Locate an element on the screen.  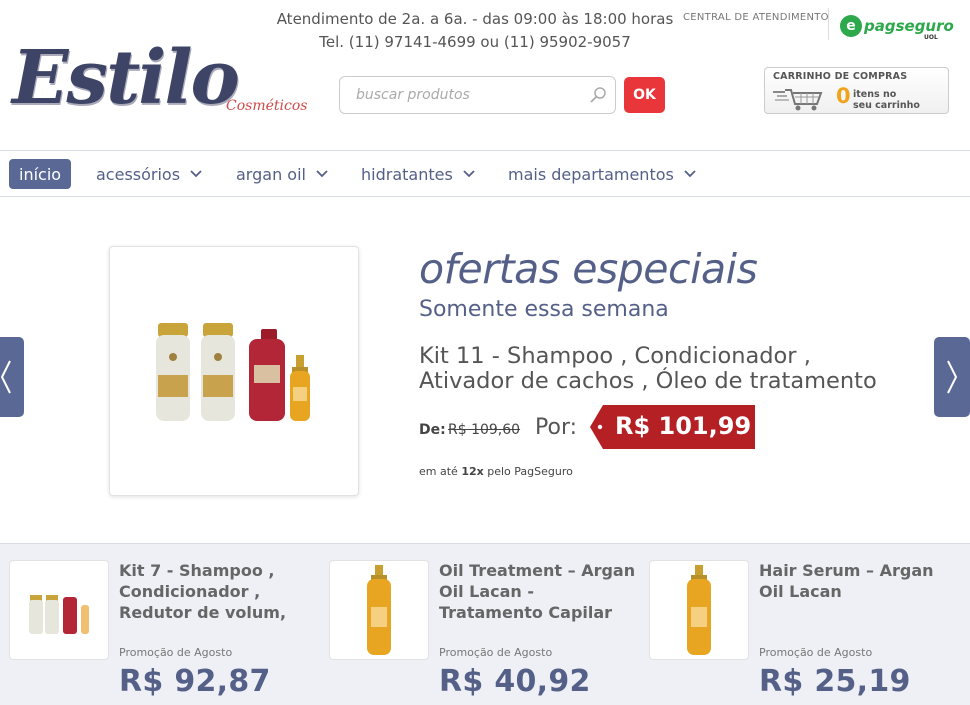
chevron-left-icon is located at coordinates (5, 377).